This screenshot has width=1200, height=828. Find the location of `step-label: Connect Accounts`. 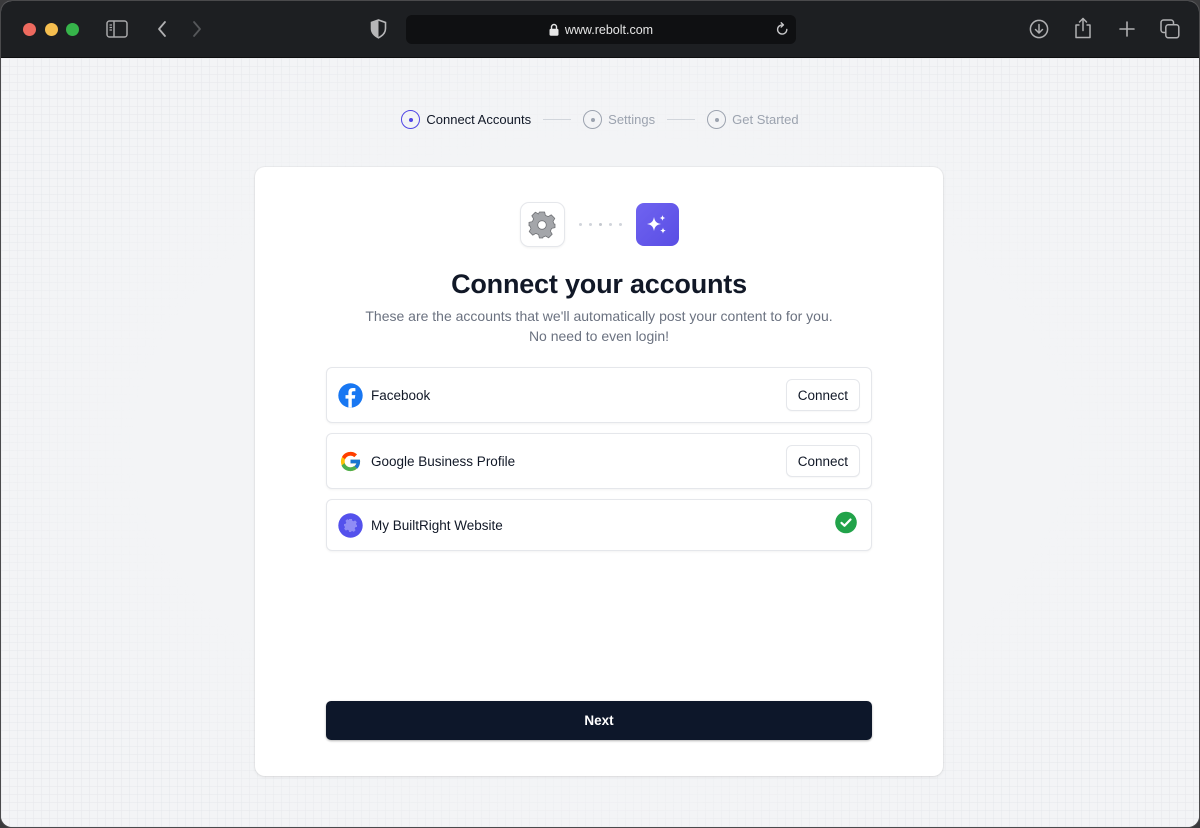

step-label: Connect Accounts is located at coordinates (479, 119).